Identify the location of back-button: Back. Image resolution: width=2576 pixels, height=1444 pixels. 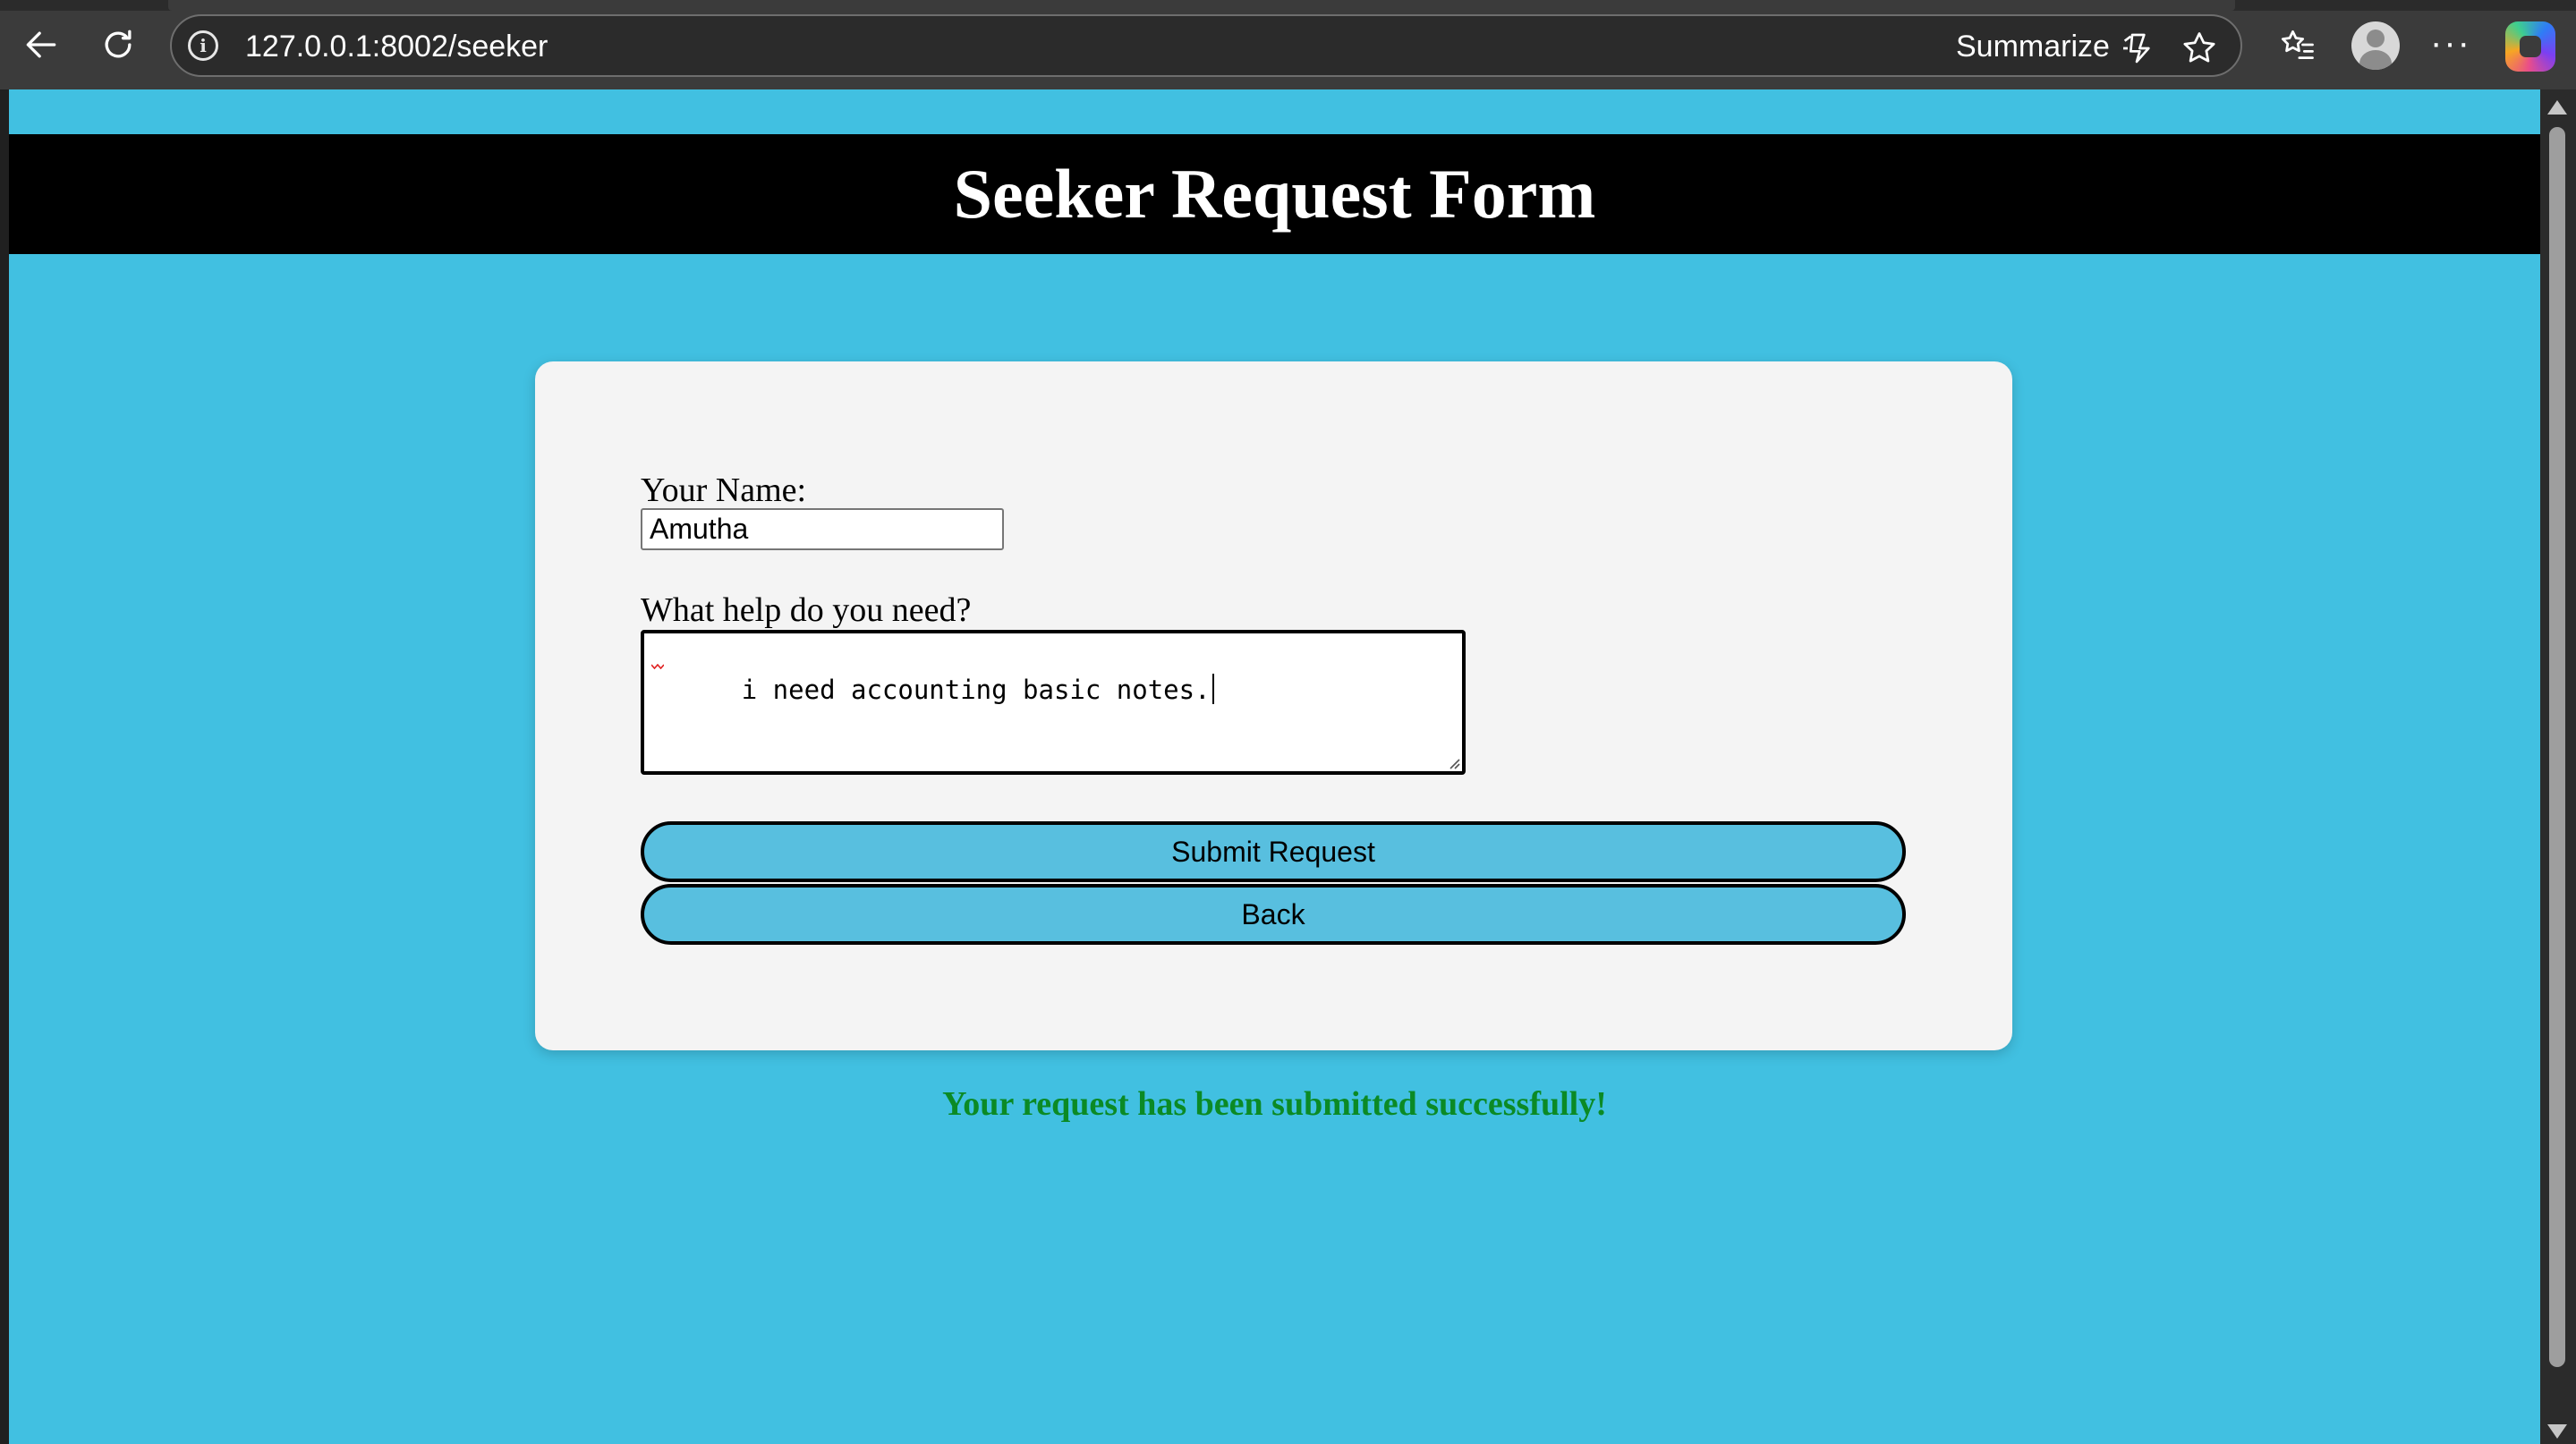
(1273, 914).